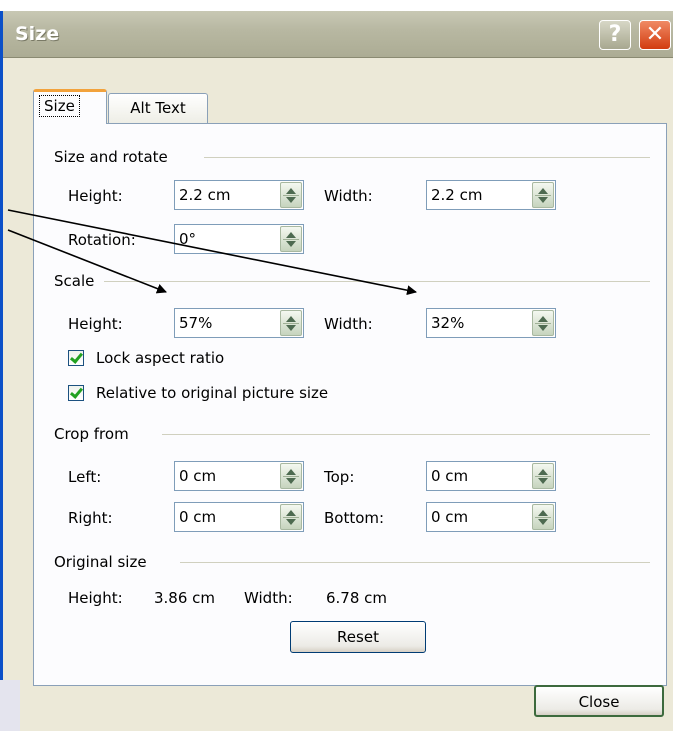 The image size is (673, 731). Describe the element at coordinates (543, 517) in the screenshot. I see `crop-bottom-spinner` at that location.